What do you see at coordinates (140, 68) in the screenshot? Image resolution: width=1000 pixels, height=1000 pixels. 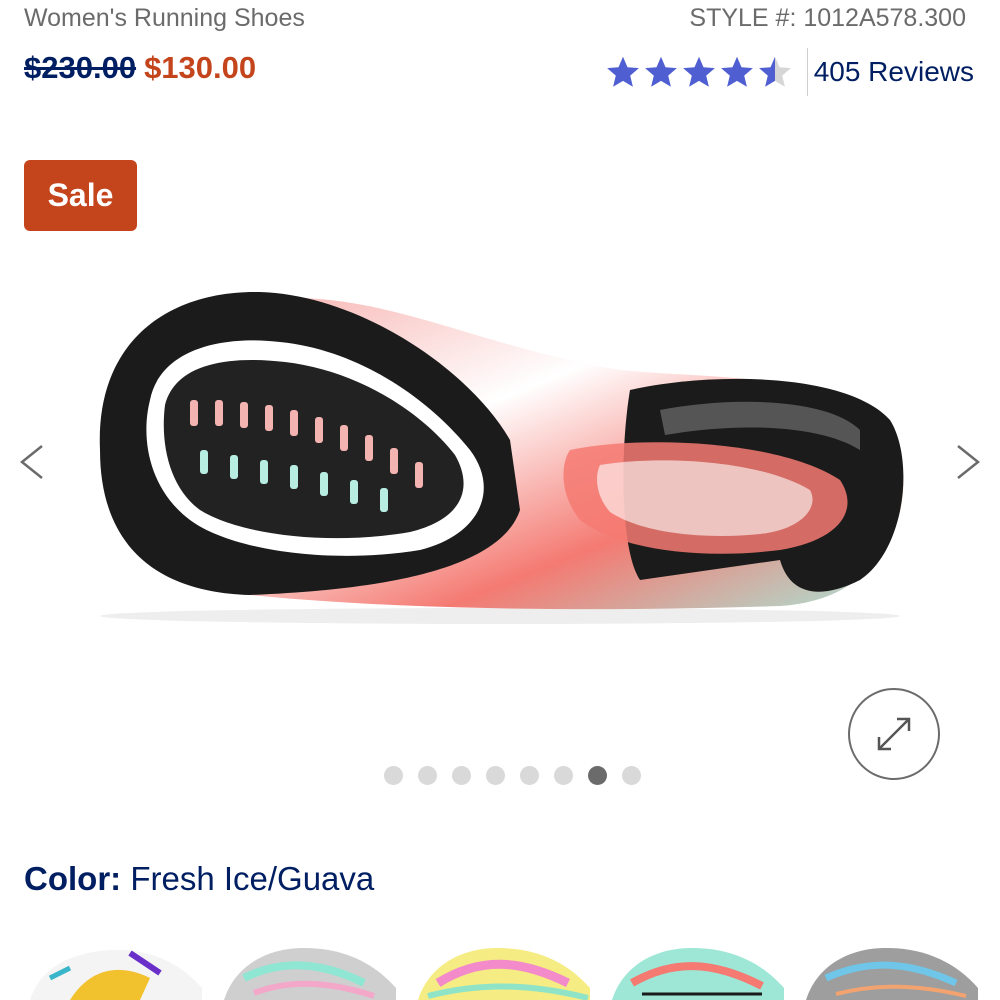 I see `price-row: $230.00 $130.00` at bounding box center [140, 68].